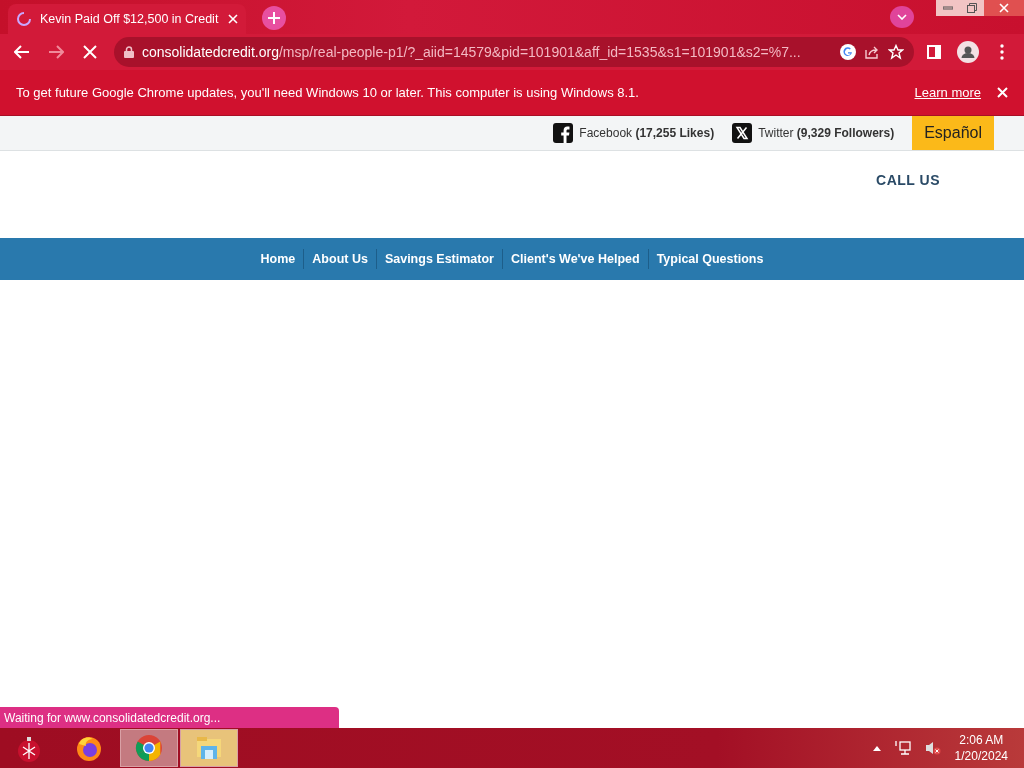 This screenshot has height=768, width=1024. Describe the element at coordinates (647, 133) in the screenshot. I see `social-link: Facebook (17,255 Likes)` at that location.